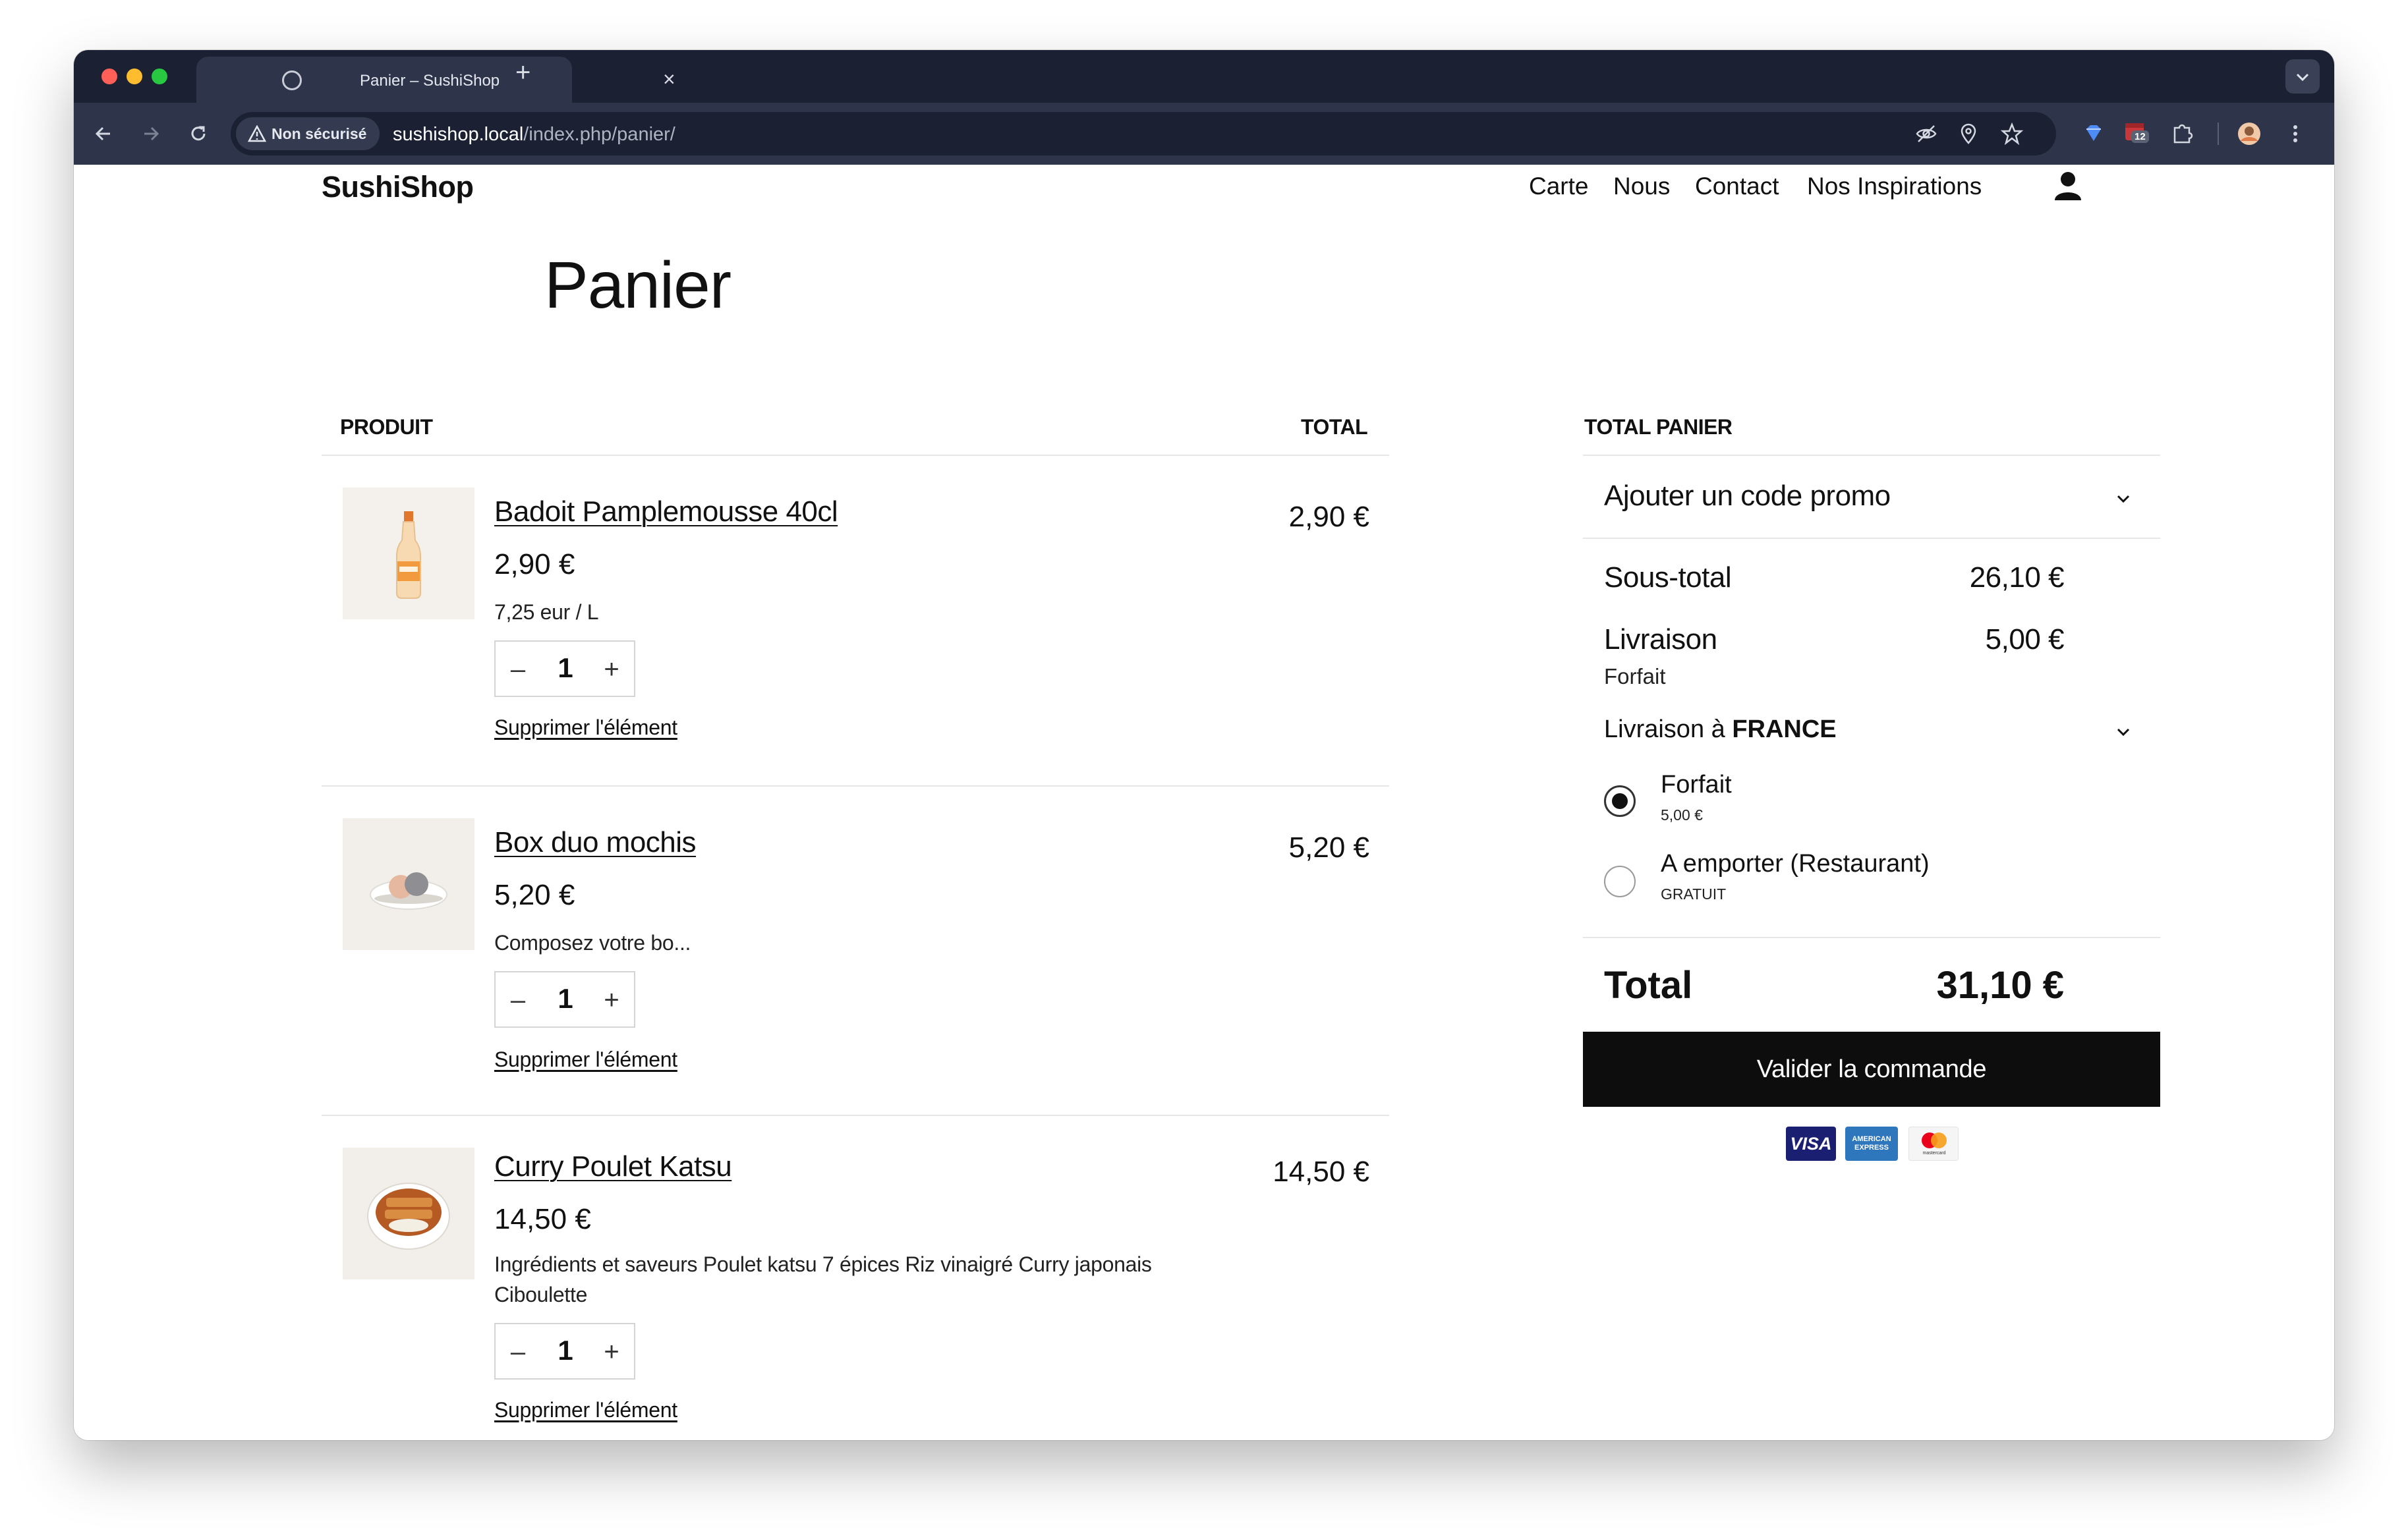 This screenshot has width=2408, height=1539. I want to click on extension-badge: 12, so click(2140, 136).